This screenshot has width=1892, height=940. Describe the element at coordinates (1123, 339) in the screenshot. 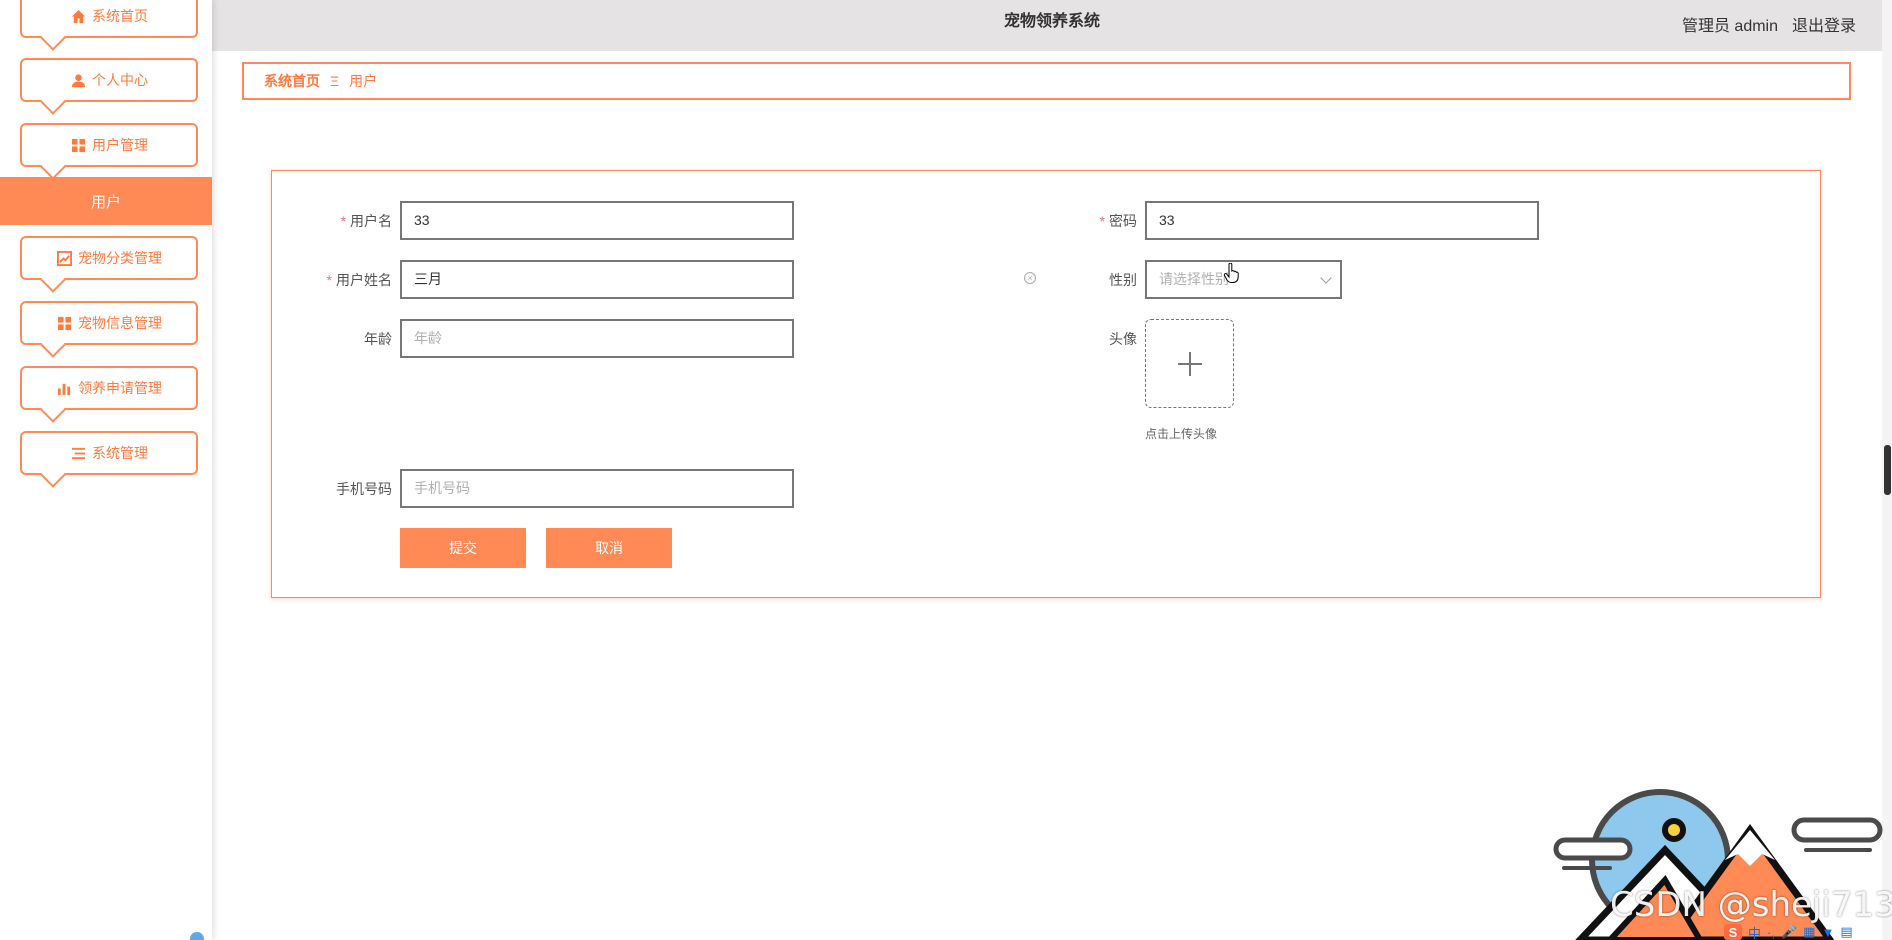

I see `avatar-label: 头像` at that location.